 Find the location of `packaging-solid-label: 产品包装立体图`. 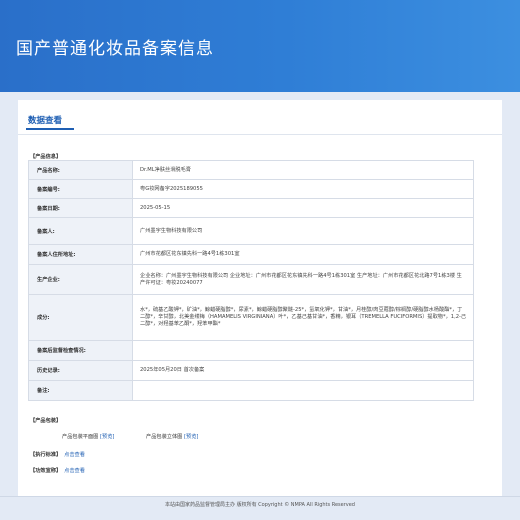

packaging-solid-label: 产品包装立体图 is located at coordinates (164, 437).